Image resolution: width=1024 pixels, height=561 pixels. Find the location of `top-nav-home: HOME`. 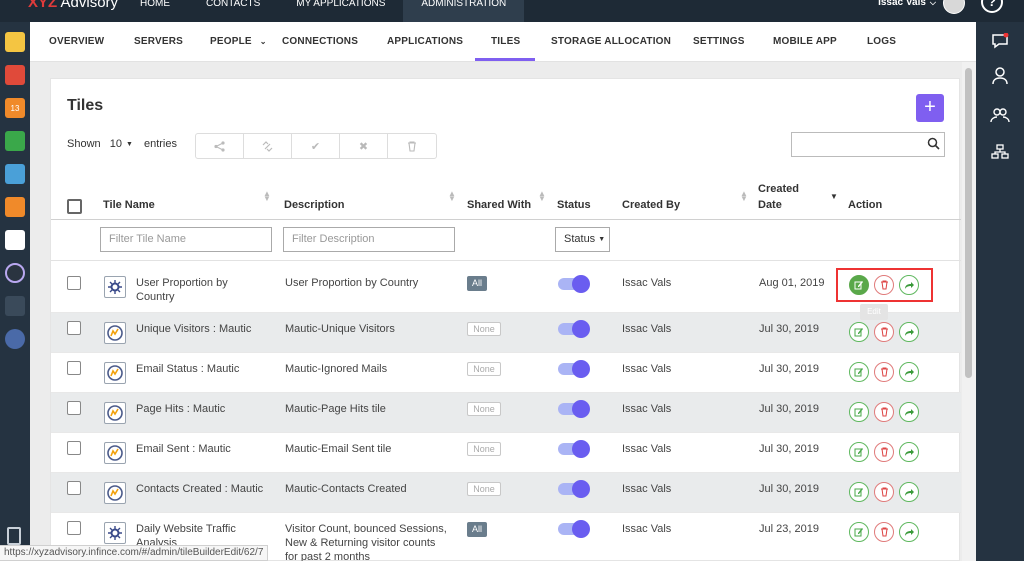

top-nav-home: HOME is located at coordinates (155, 11).